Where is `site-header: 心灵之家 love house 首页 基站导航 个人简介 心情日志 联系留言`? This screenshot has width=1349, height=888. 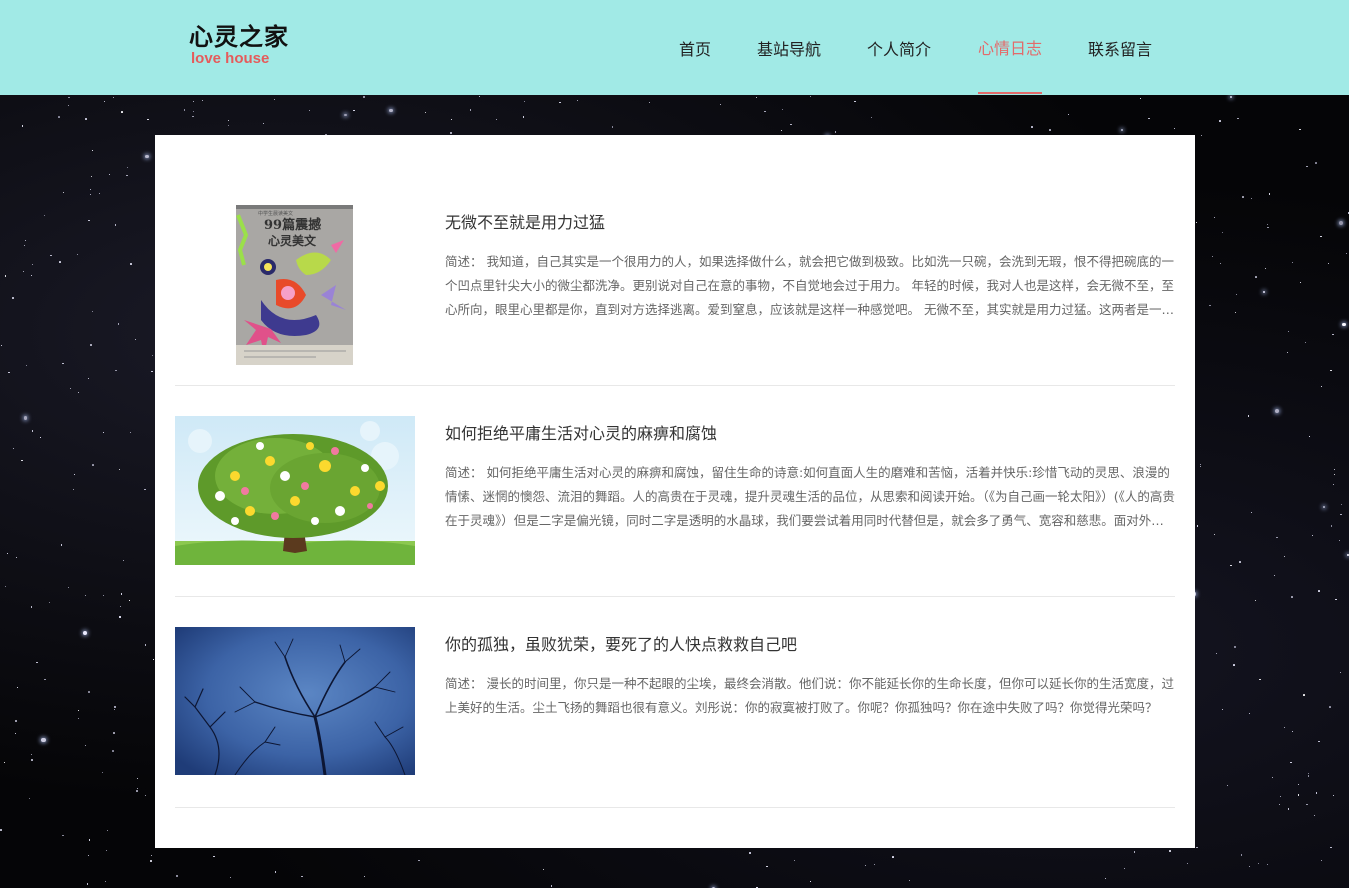 site-header: 心灵之家 love house 首页 基站导航 个人简介 心情日志 联系留言 is located at coordinates (674, 47).